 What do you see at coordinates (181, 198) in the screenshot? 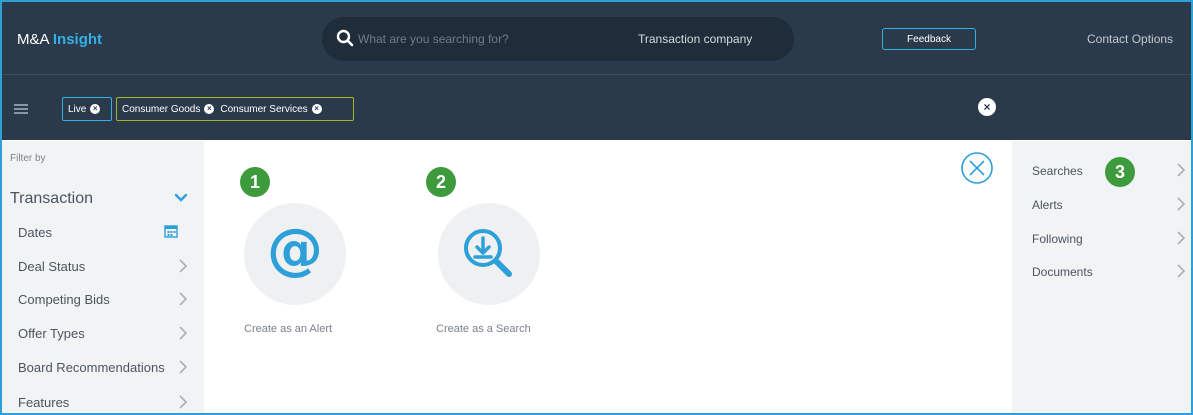
I see `chevron-down-icon` at bounding box center [181, 198].